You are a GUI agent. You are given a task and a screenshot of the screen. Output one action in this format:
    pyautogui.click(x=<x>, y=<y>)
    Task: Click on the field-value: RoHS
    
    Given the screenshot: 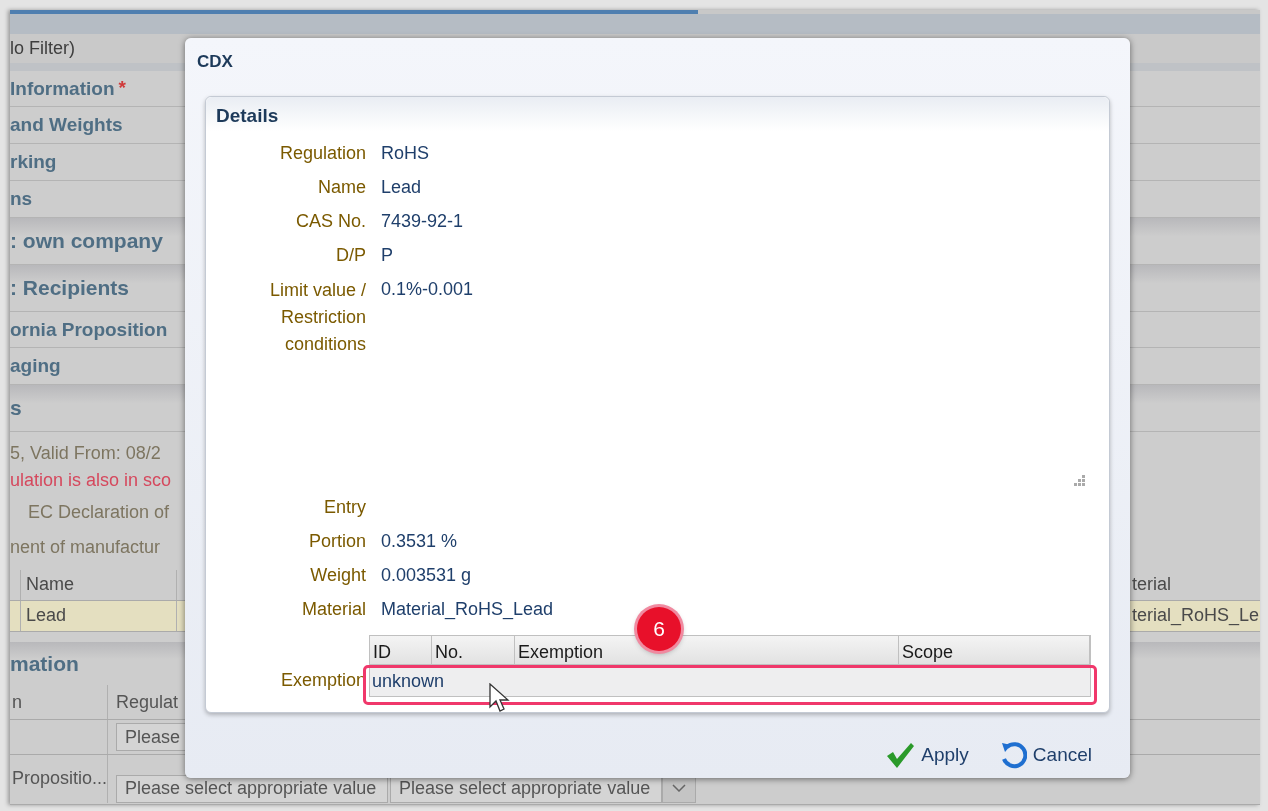 What is the action you would take?
    pyautogui.click(x=405, y=153)
    